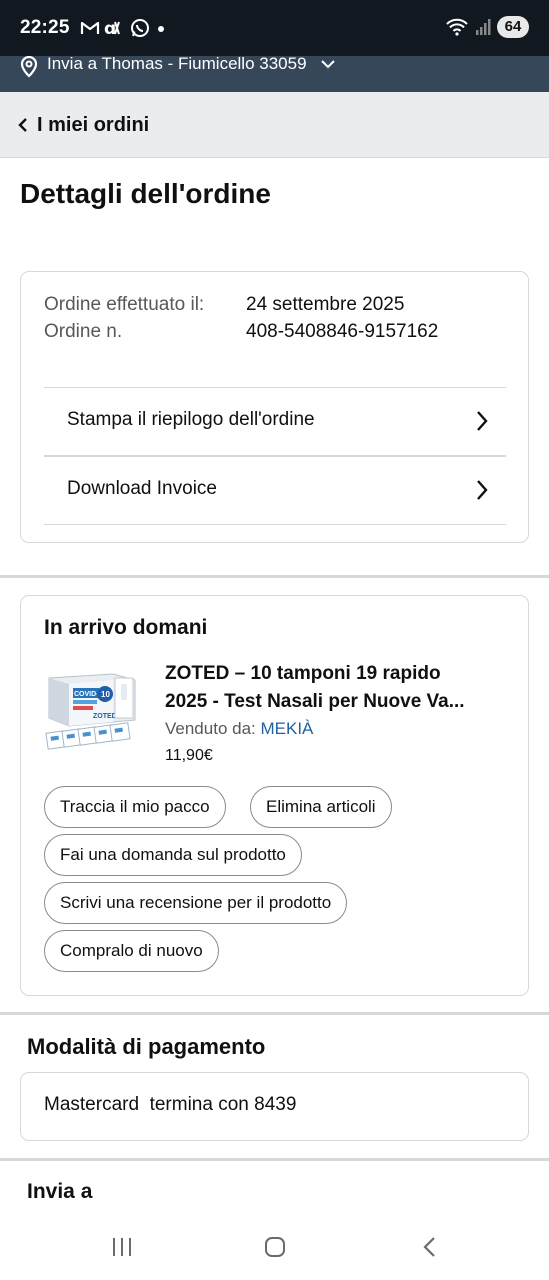 Image resolution: width=549 pixels, height=1280 pixels. I want to click on order-number-label: Ordine n., so click(83, 331).